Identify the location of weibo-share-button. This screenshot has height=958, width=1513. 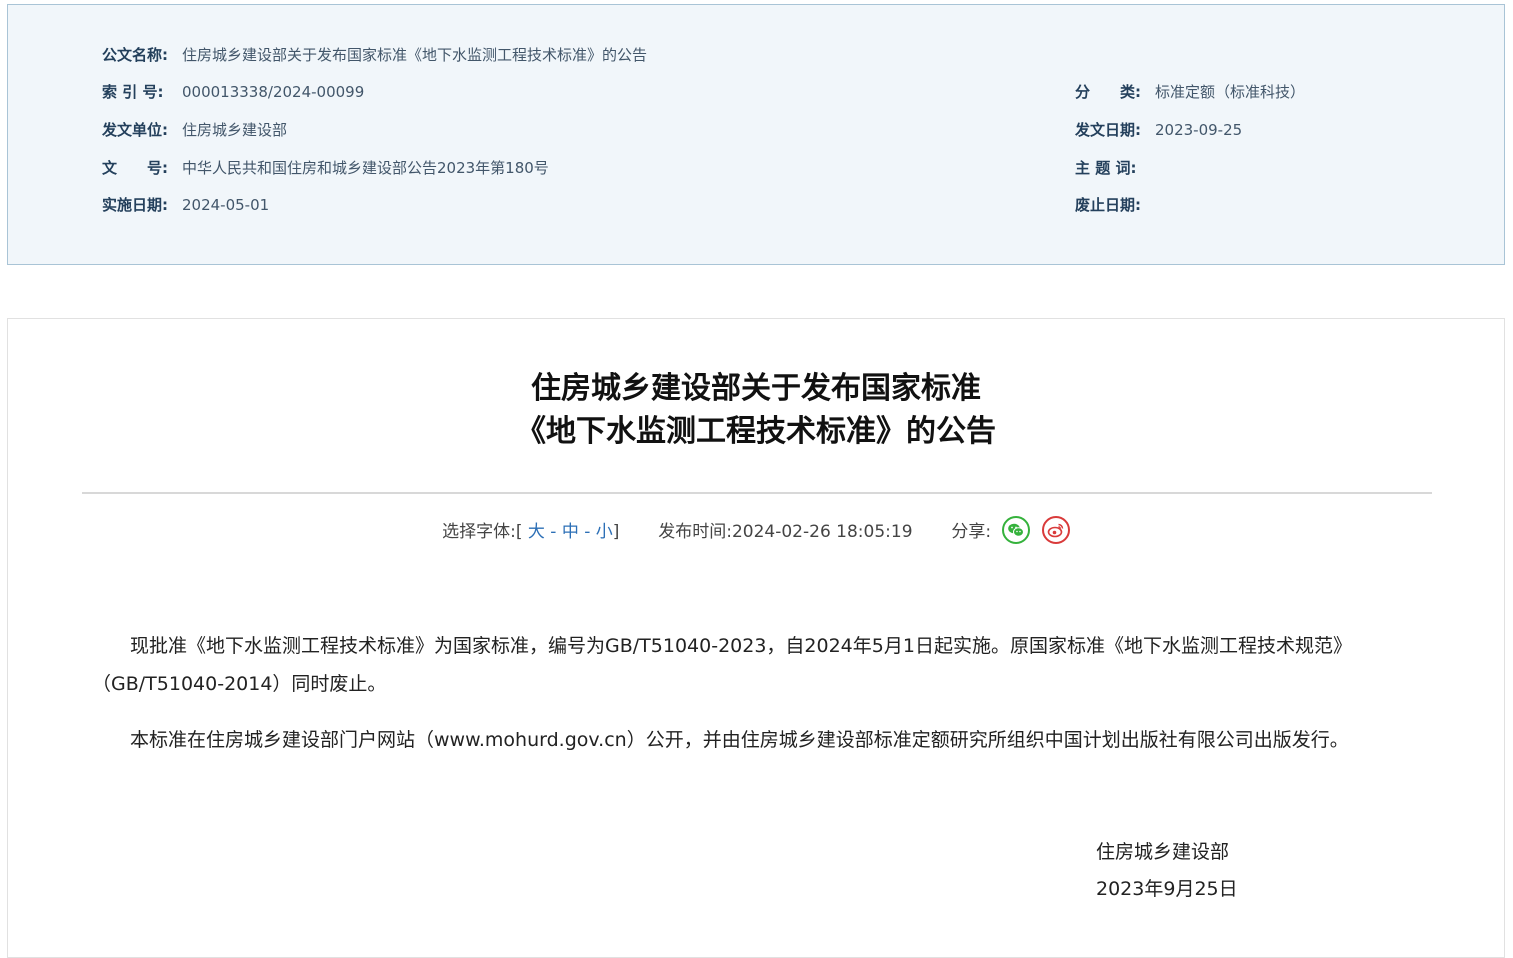
(1055, 530).